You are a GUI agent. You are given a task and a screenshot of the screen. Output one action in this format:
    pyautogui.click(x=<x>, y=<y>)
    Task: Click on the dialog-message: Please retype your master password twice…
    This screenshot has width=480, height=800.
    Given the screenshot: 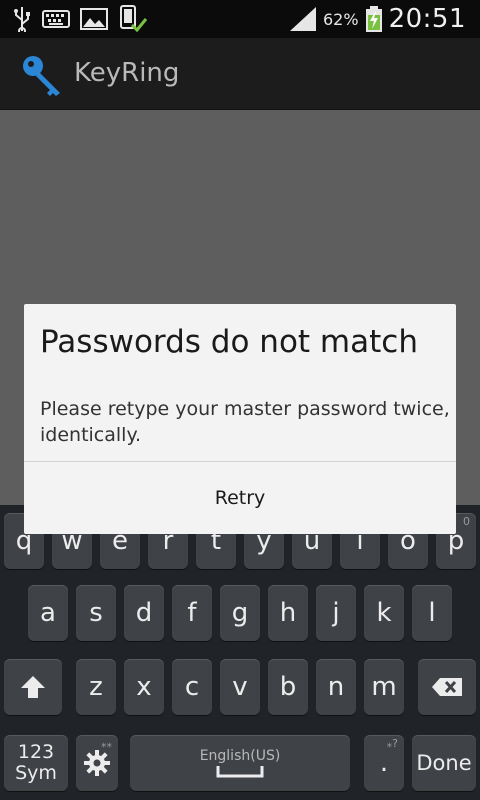 What is the action you would take?
    pyautogui.click(x=245, y=422)
    